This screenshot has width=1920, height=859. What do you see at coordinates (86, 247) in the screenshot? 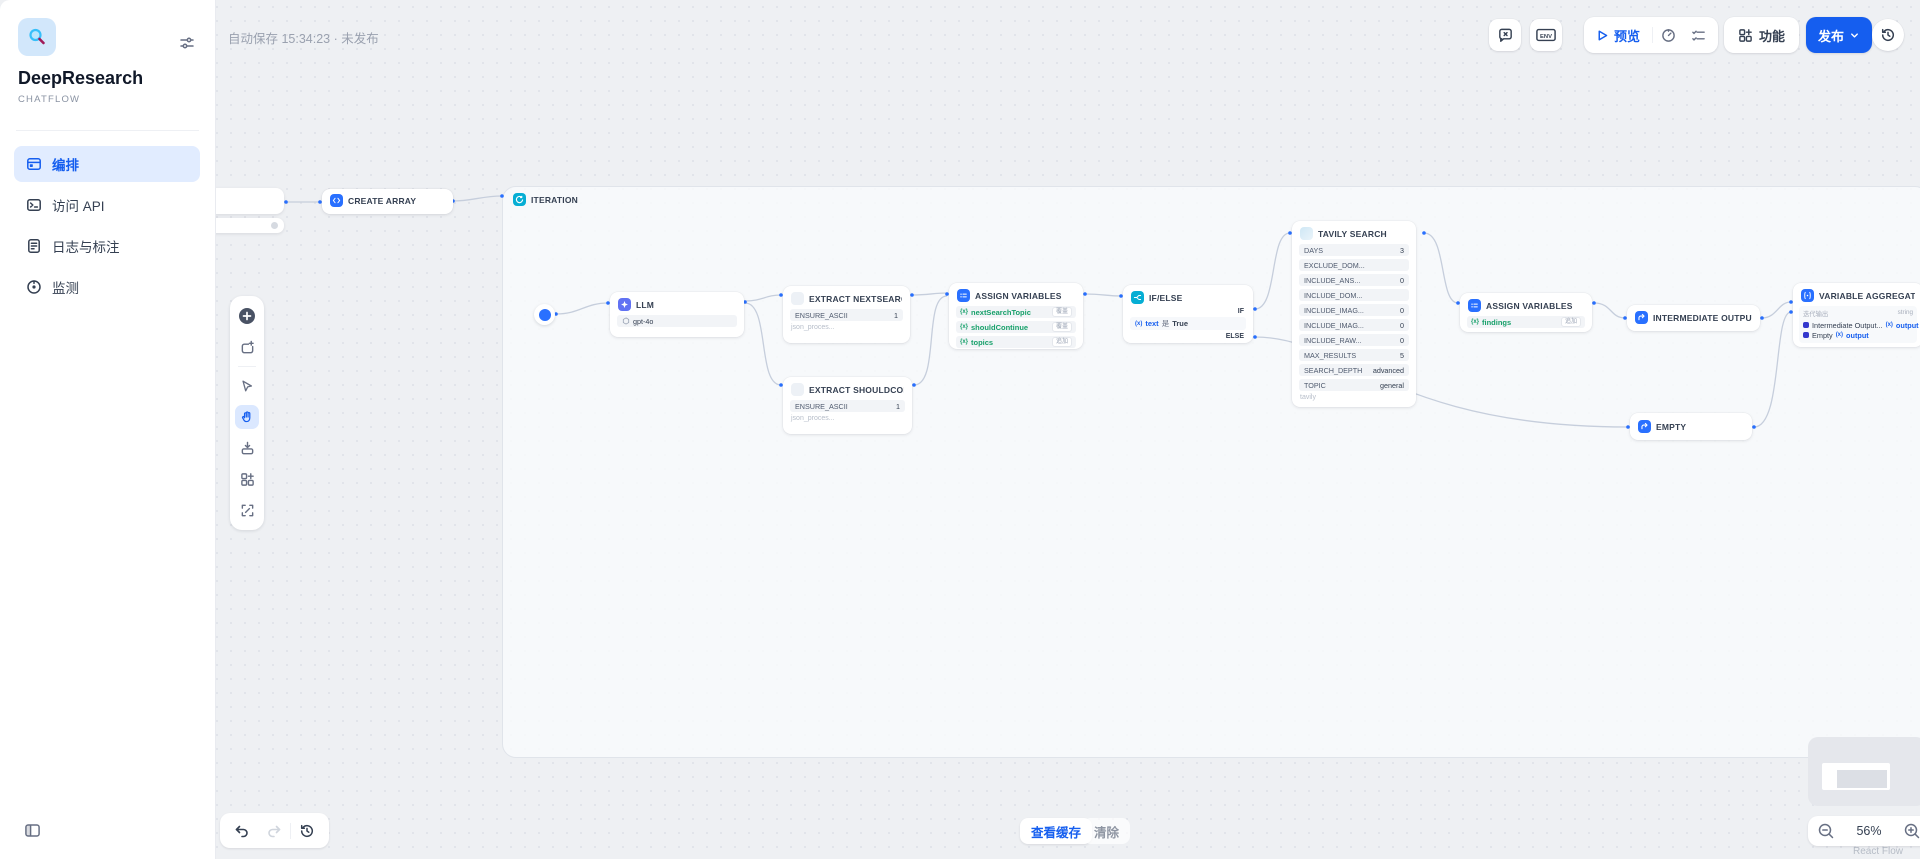
I see `sidebar-item-label: 日志与标注` at bounding box center [86, 247].